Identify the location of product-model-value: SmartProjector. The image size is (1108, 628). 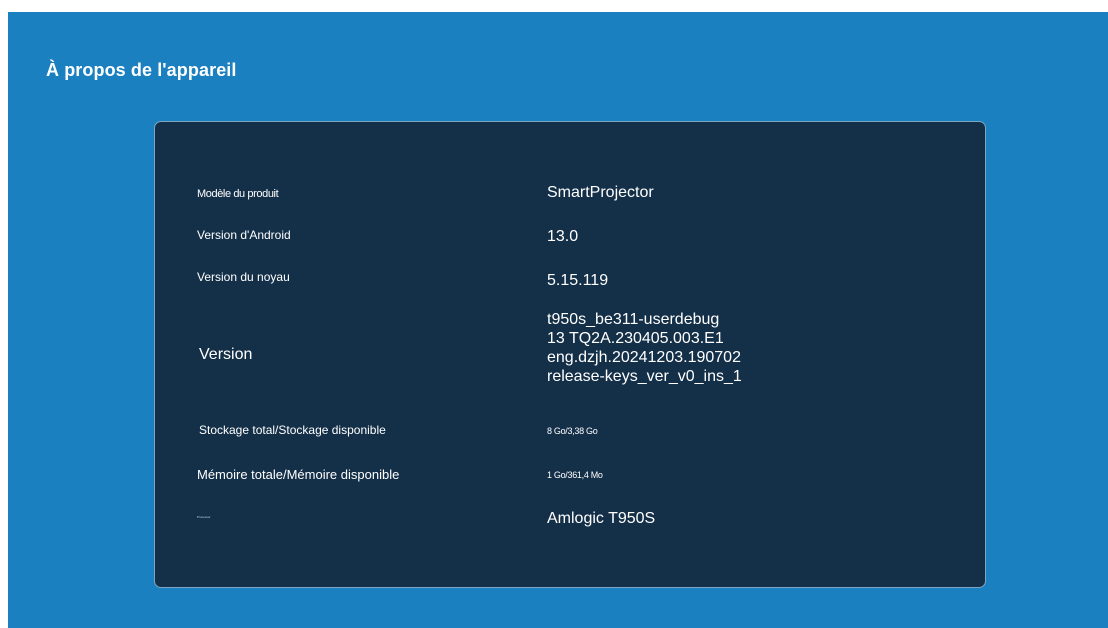
(600, 192).